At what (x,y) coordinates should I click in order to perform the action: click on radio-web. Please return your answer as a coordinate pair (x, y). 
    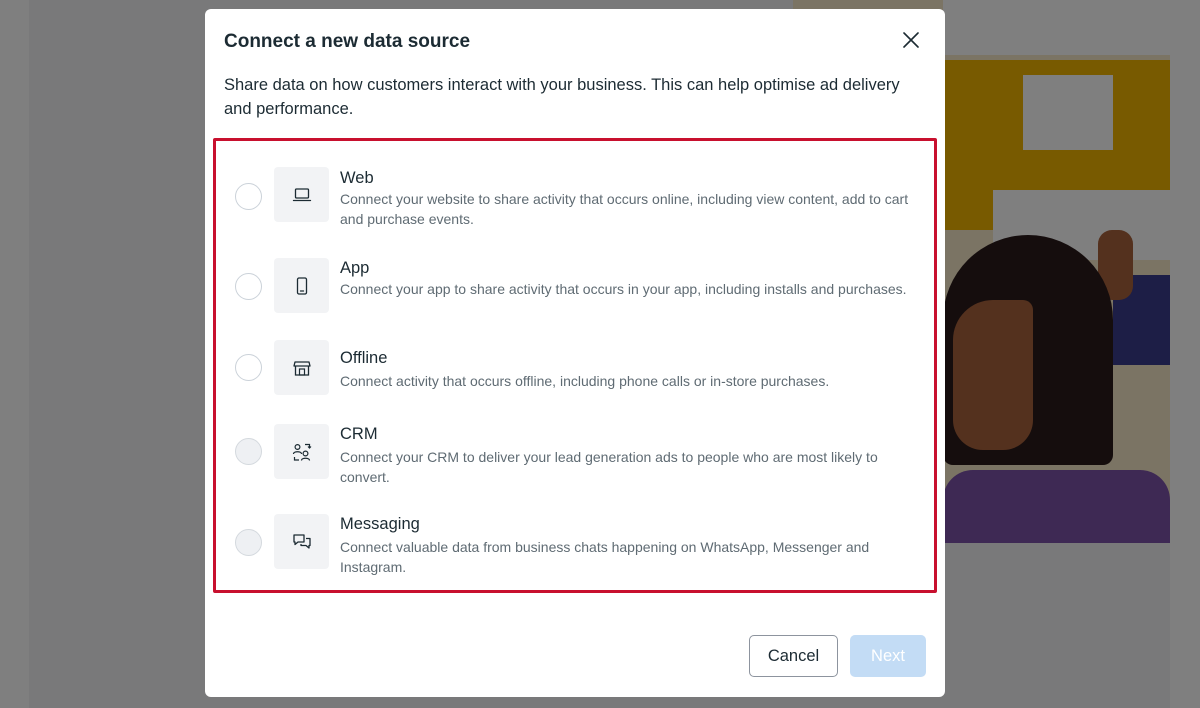
    Looking at the image, I should click on (248, 196).